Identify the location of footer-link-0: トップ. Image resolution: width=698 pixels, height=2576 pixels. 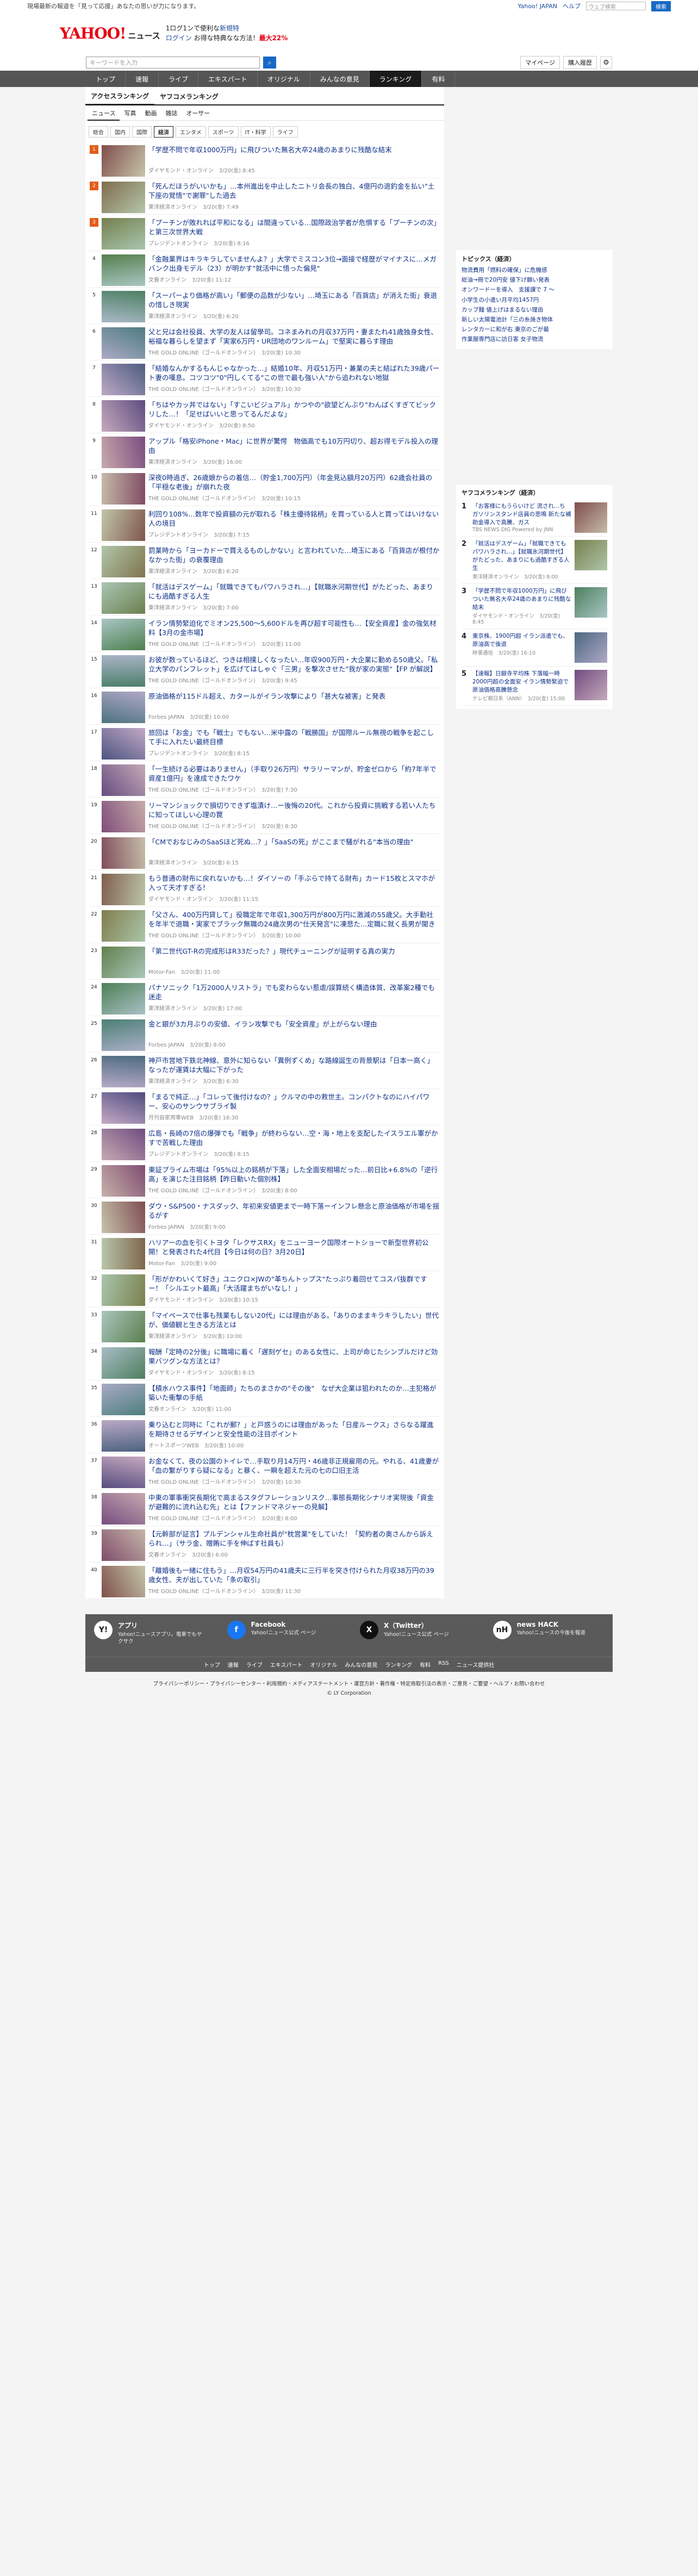
(212, 1664).